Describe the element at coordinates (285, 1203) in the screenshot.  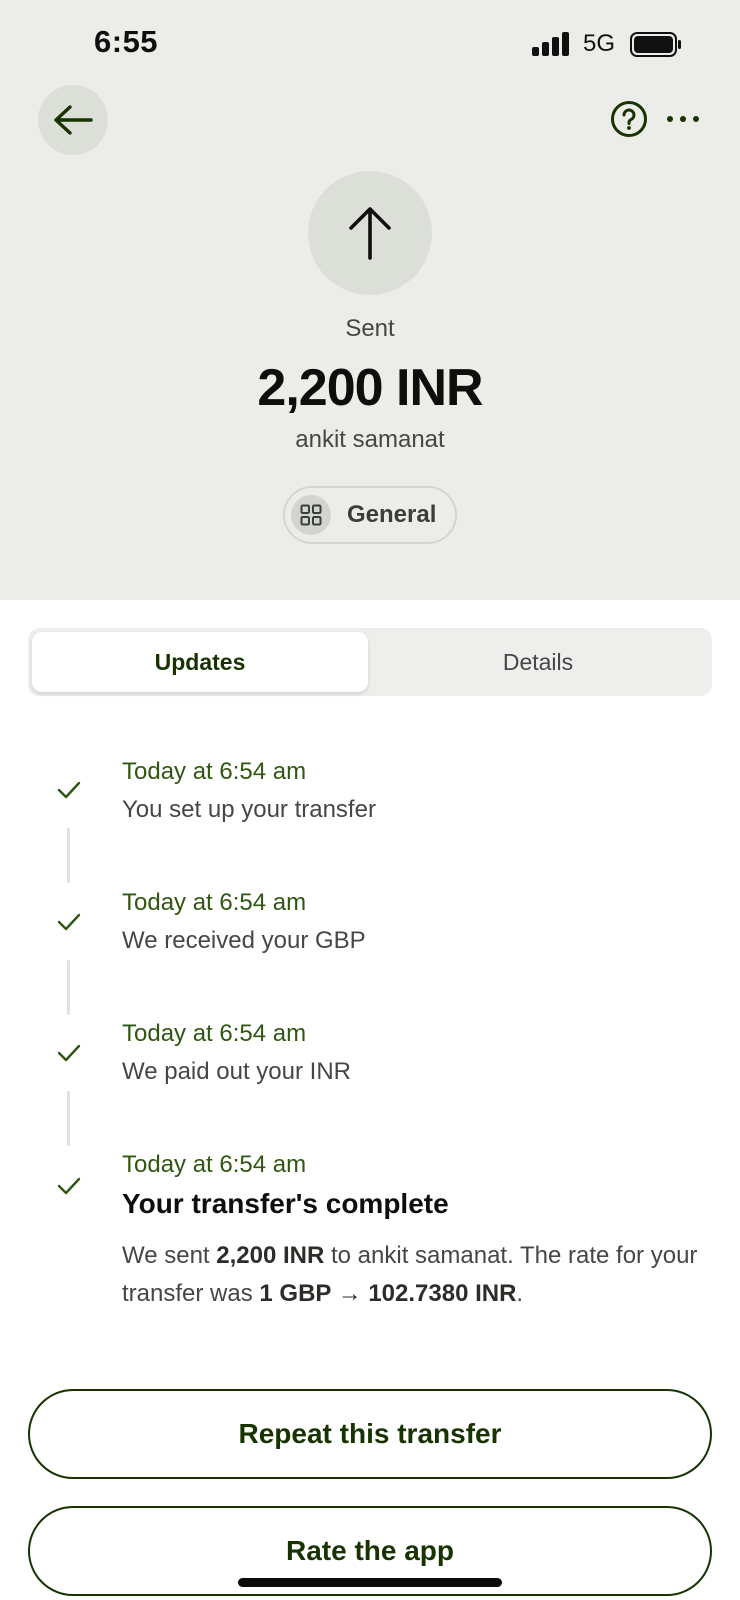
I see `completion-title: Your transfer's complete` at that location.